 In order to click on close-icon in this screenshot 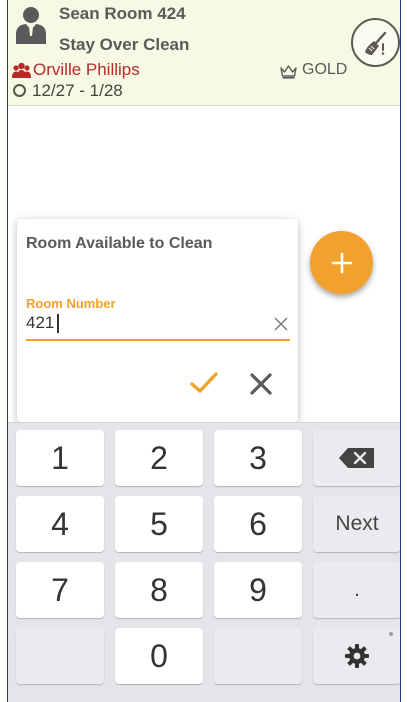, I will do `click(261, 384)`.